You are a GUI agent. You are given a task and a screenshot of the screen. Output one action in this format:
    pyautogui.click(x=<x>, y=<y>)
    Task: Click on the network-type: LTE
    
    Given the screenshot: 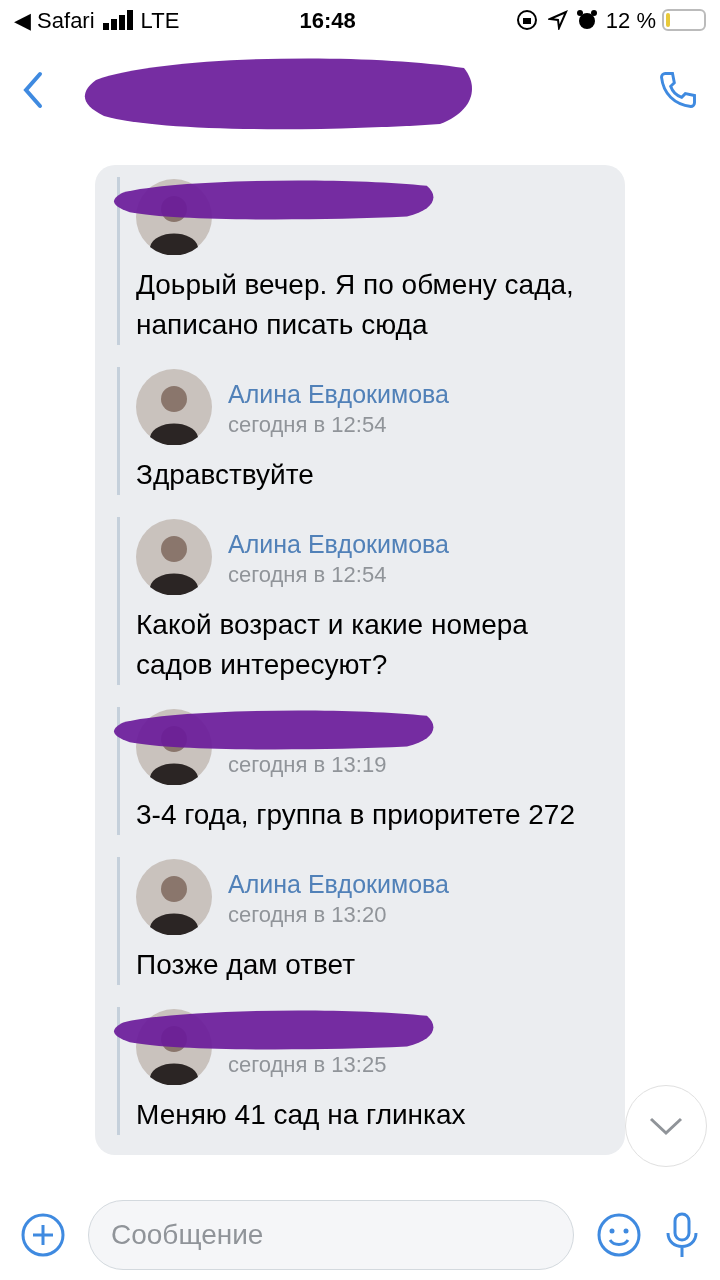 What is the action you would take?
    pyautogui.click(x=160, y=20)
    